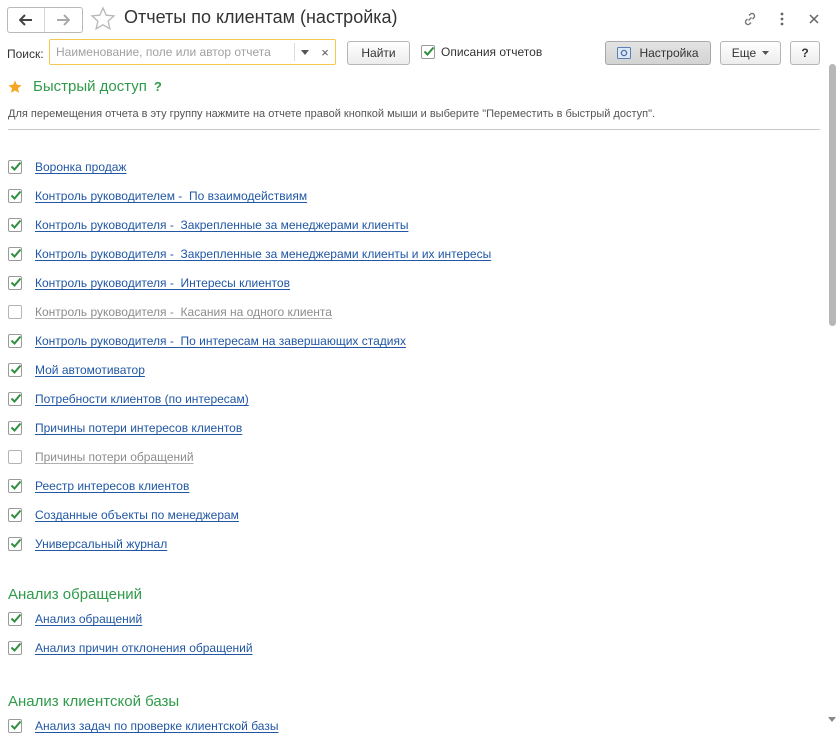  I want to click on vertical-scrollbar, so click(832, 401).